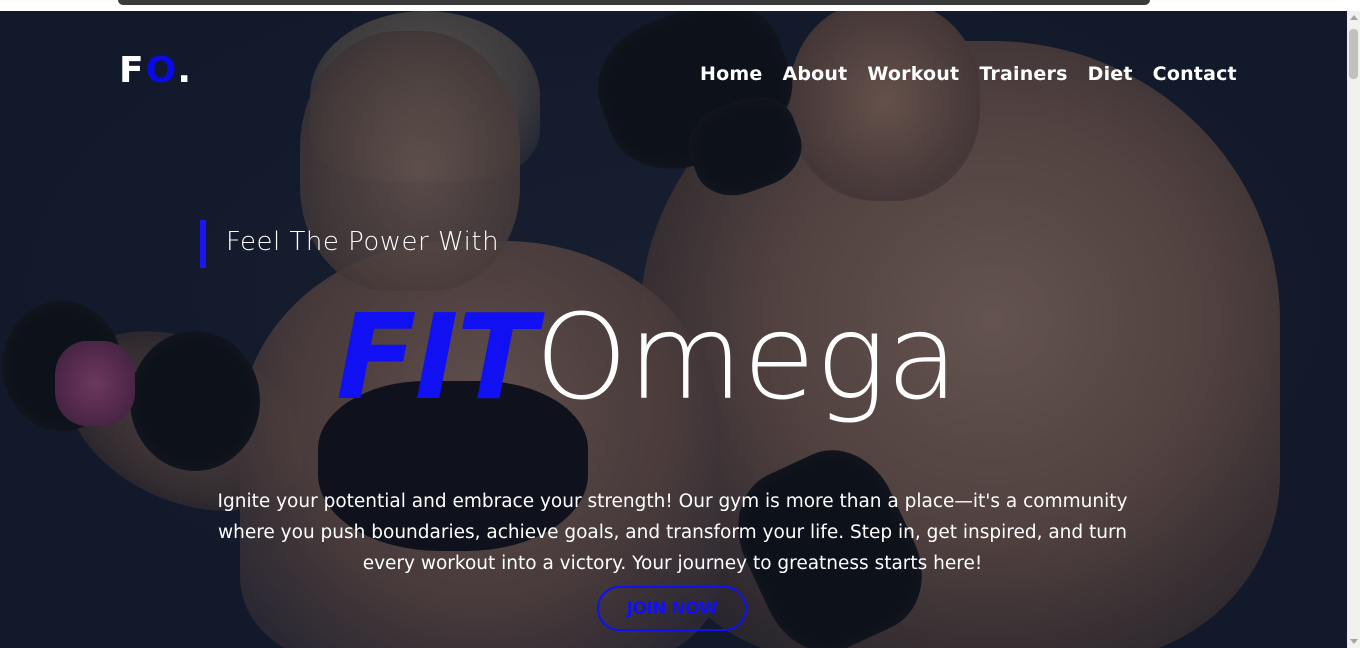  Describe the element at coordinates (1353, 54) in the screenshot. I see `scrollbar-thumb` at that location.